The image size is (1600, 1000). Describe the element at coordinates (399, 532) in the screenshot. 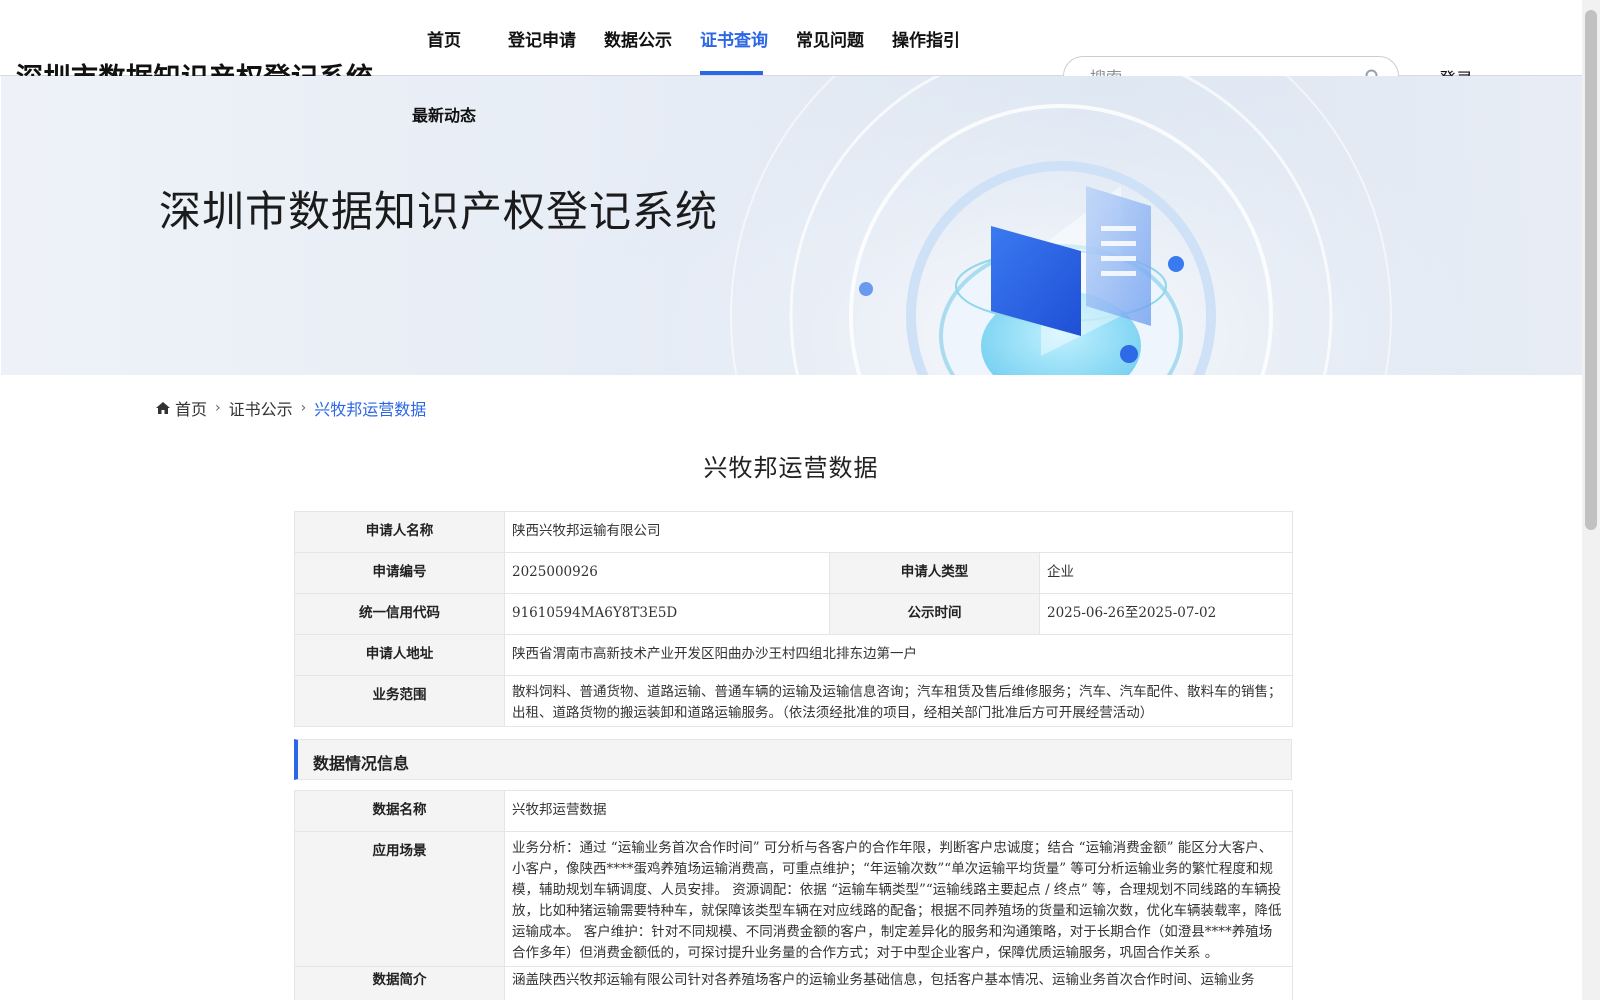

I see `applicant-name-label: 申请人名称` at that location.